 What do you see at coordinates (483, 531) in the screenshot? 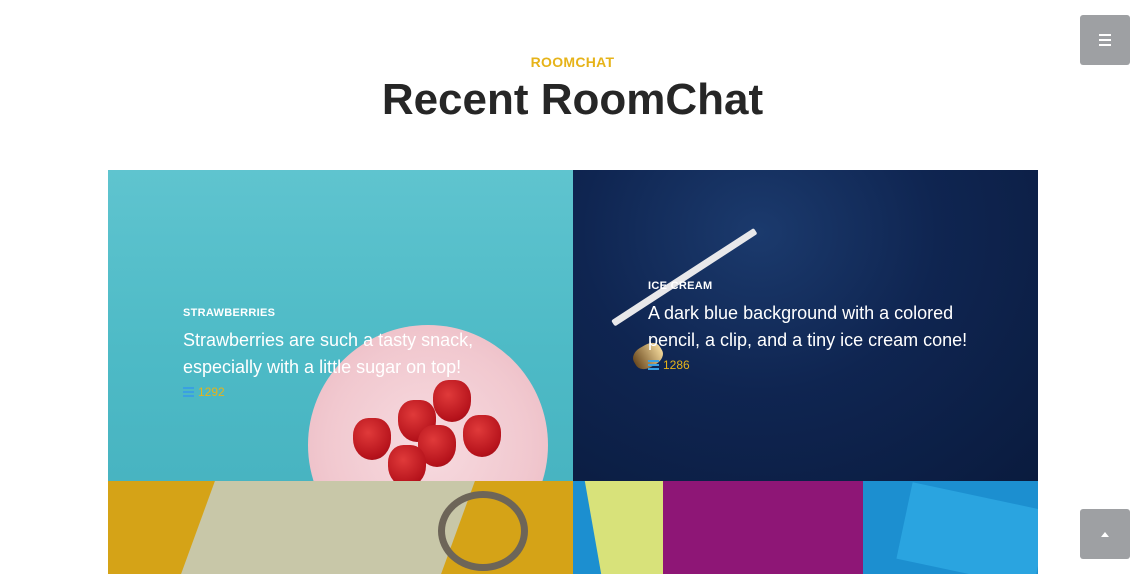
I see `scissors-image` at bounding box center [483, 531].